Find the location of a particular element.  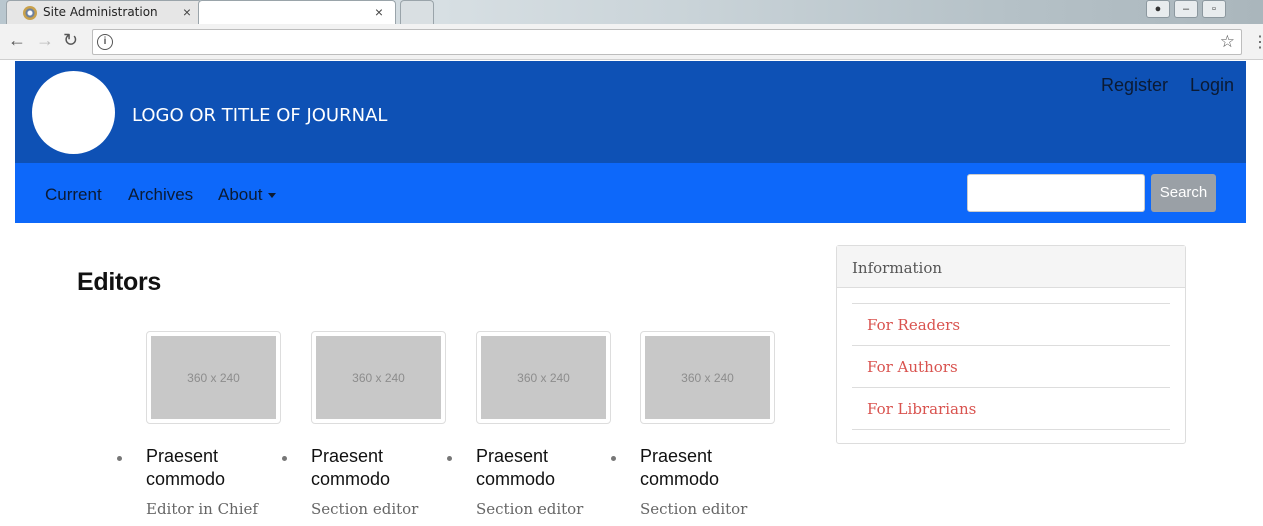

page-title: Editors is located at coordinates (119, 282).